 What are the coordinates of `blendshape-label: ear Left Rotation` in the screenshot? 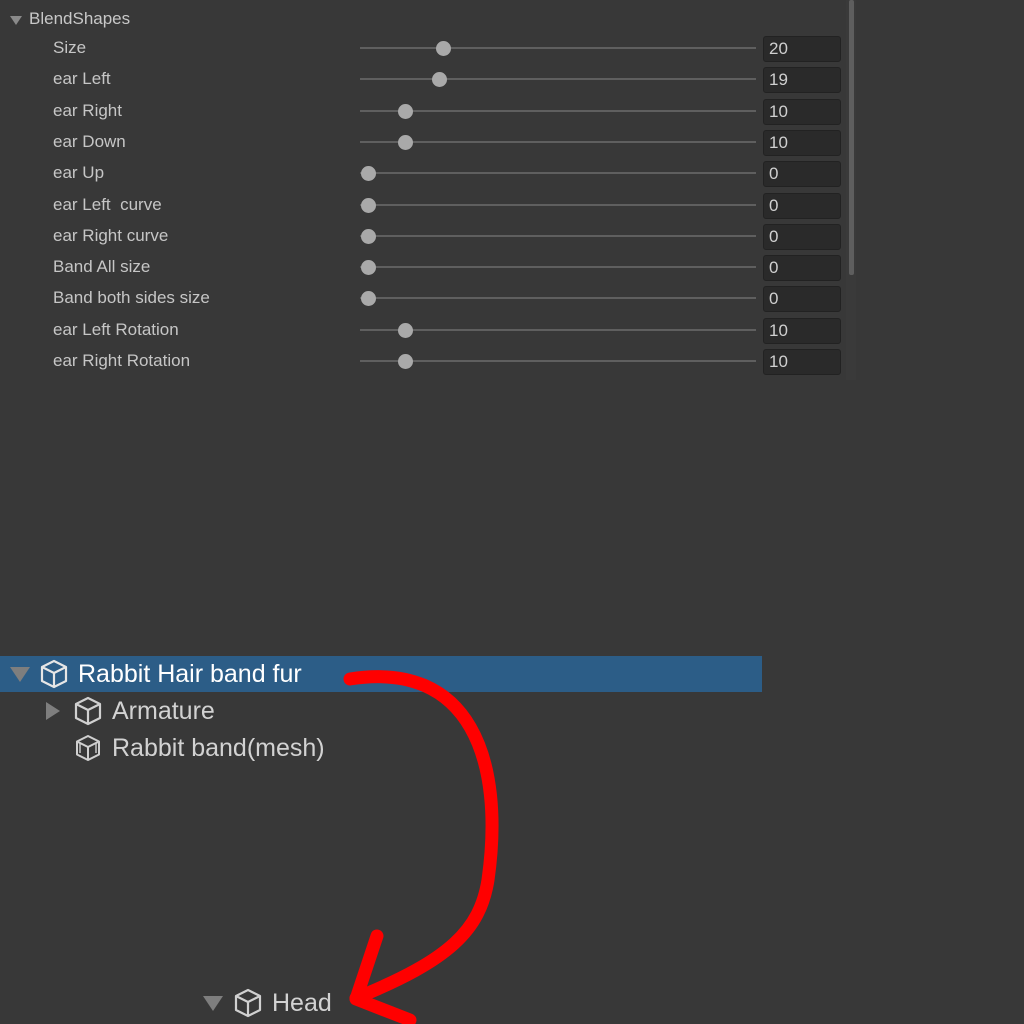 It's located at (116, 329).